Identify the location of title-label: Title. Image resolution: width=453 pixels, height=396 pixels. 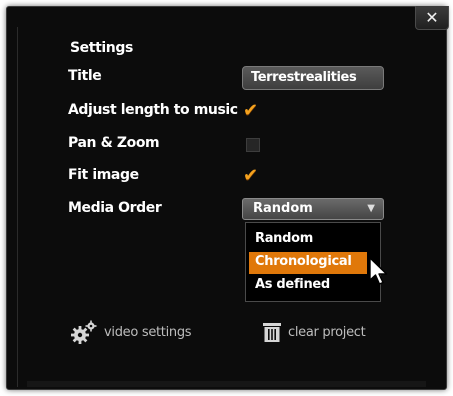
(85, 76).